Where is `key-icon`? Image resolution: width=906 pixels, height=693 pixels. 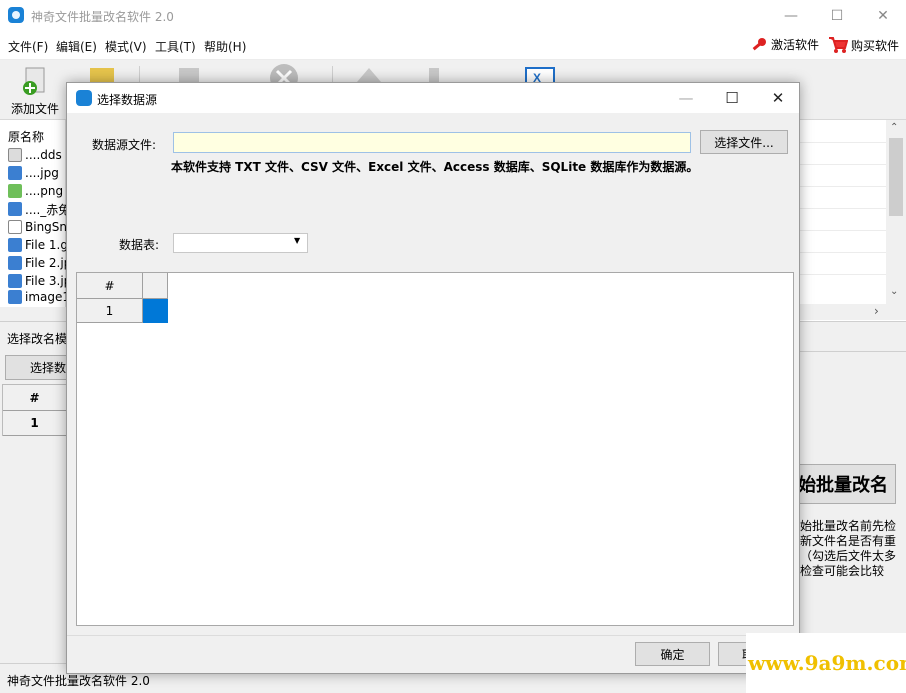
key-icon is located at coordinates (759, 43).